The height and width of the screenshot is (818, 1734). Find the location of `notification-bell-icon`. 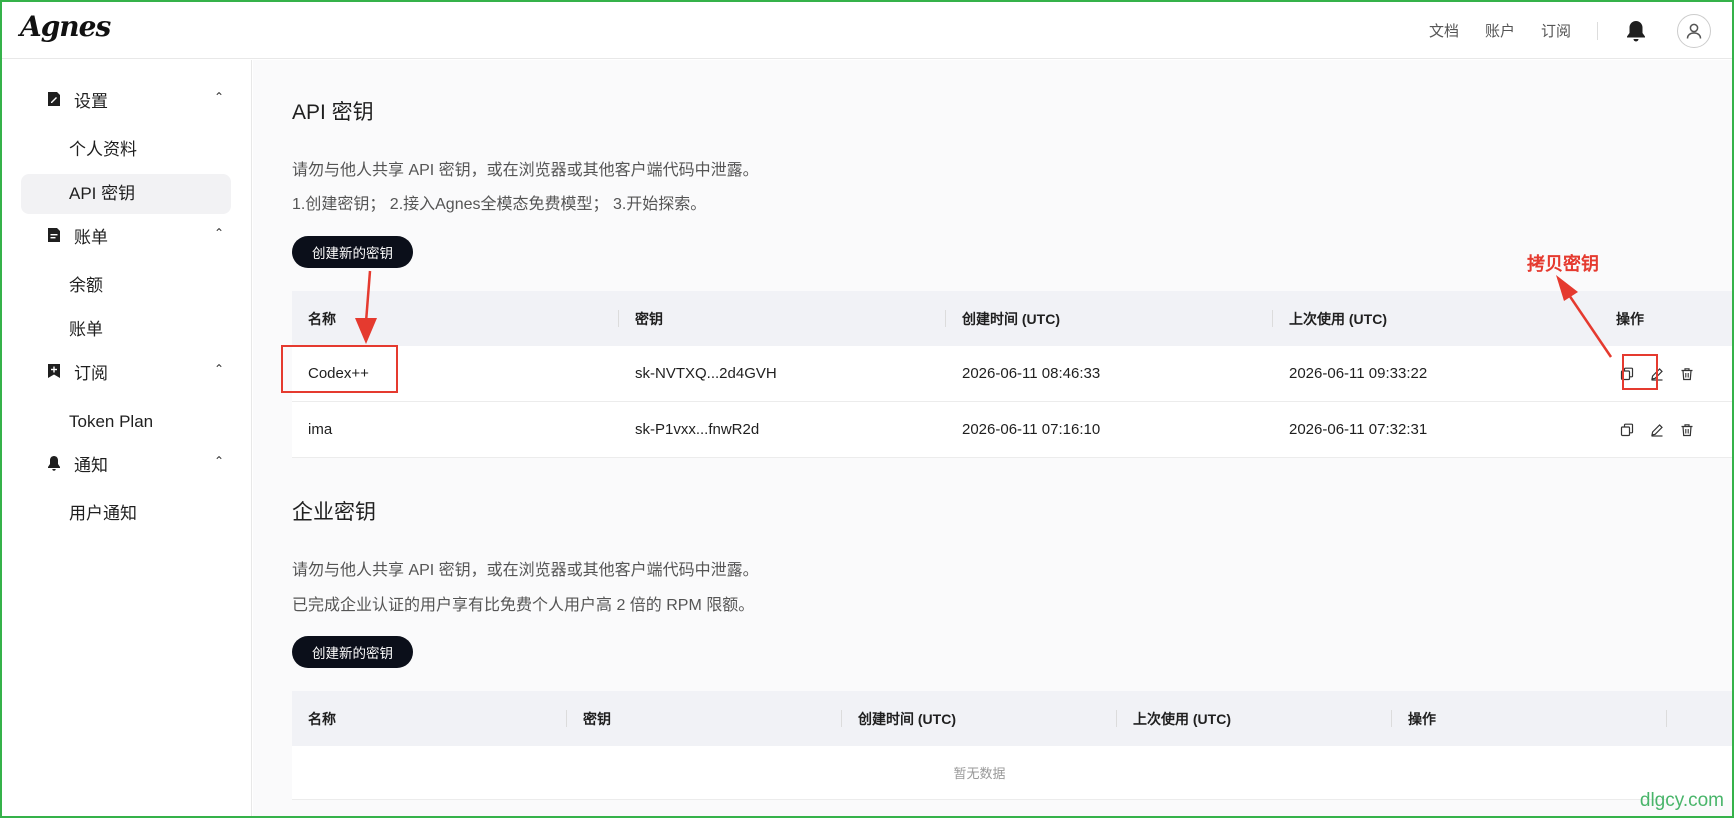

notification-bell-icon is located at coordinates (1636, 31).